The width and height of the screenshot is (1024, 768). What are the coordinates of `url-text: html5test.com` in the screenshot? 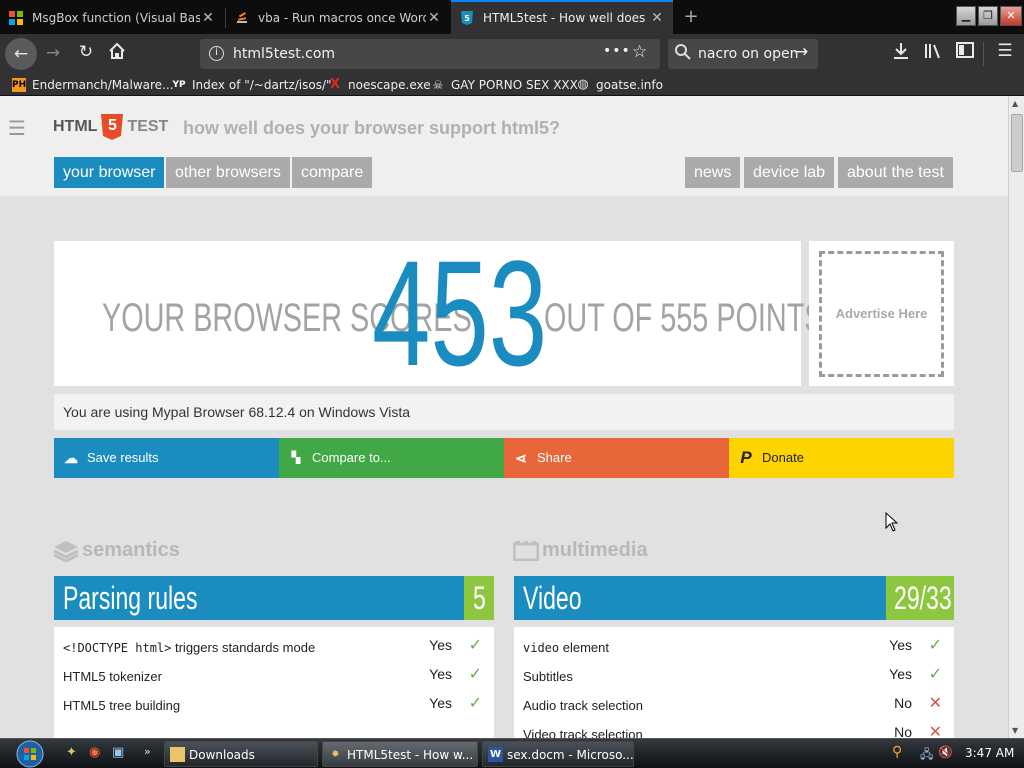 It's located at (284, 54).